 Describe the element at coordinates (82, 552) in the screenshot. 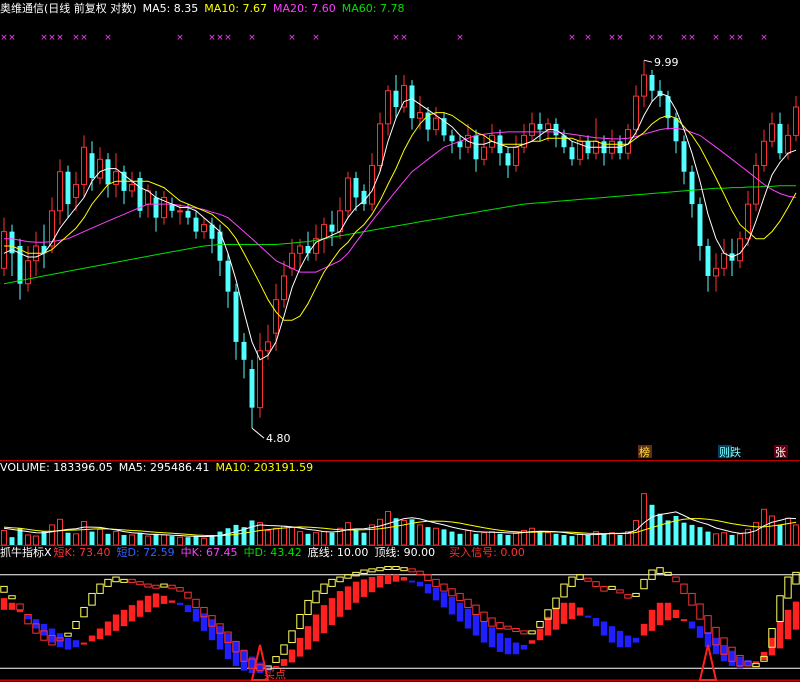

I see `short-k-label: 短K: 73.40` at that location.